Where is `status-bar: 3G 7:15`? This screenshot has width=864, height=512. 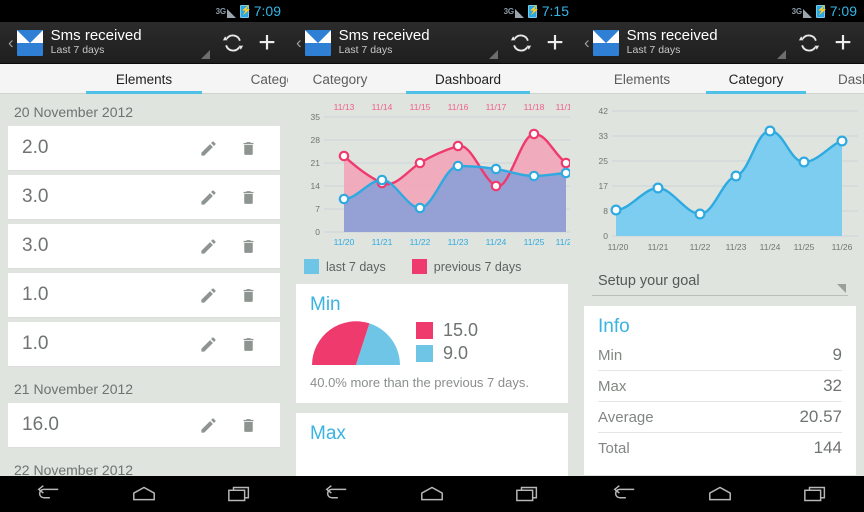 status-bar: 3G 7:15 is located at coordinates (432, 11).